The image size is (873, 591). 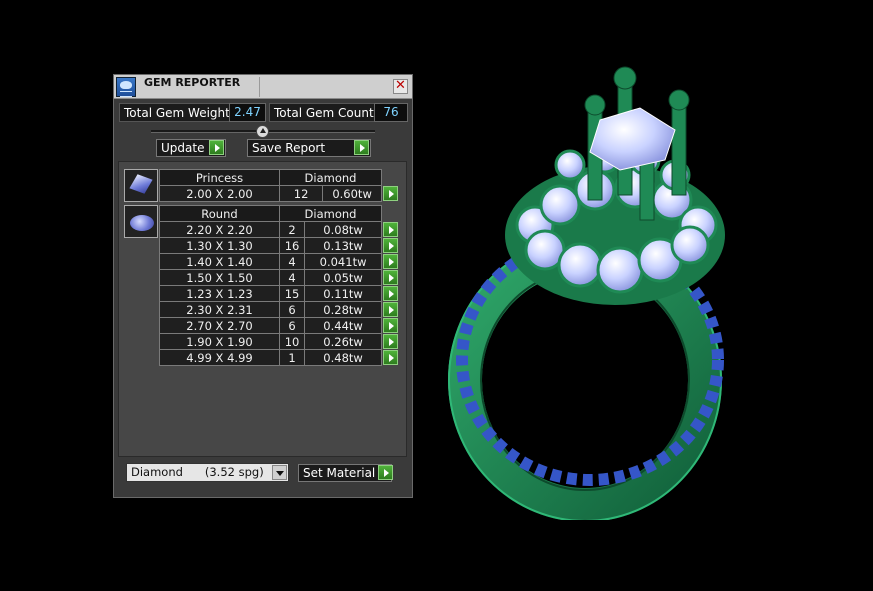 What do you see at coordinates (361, 147) in the screenshot?
I see `save-report-go-icon` at bounding box center [361, 147].